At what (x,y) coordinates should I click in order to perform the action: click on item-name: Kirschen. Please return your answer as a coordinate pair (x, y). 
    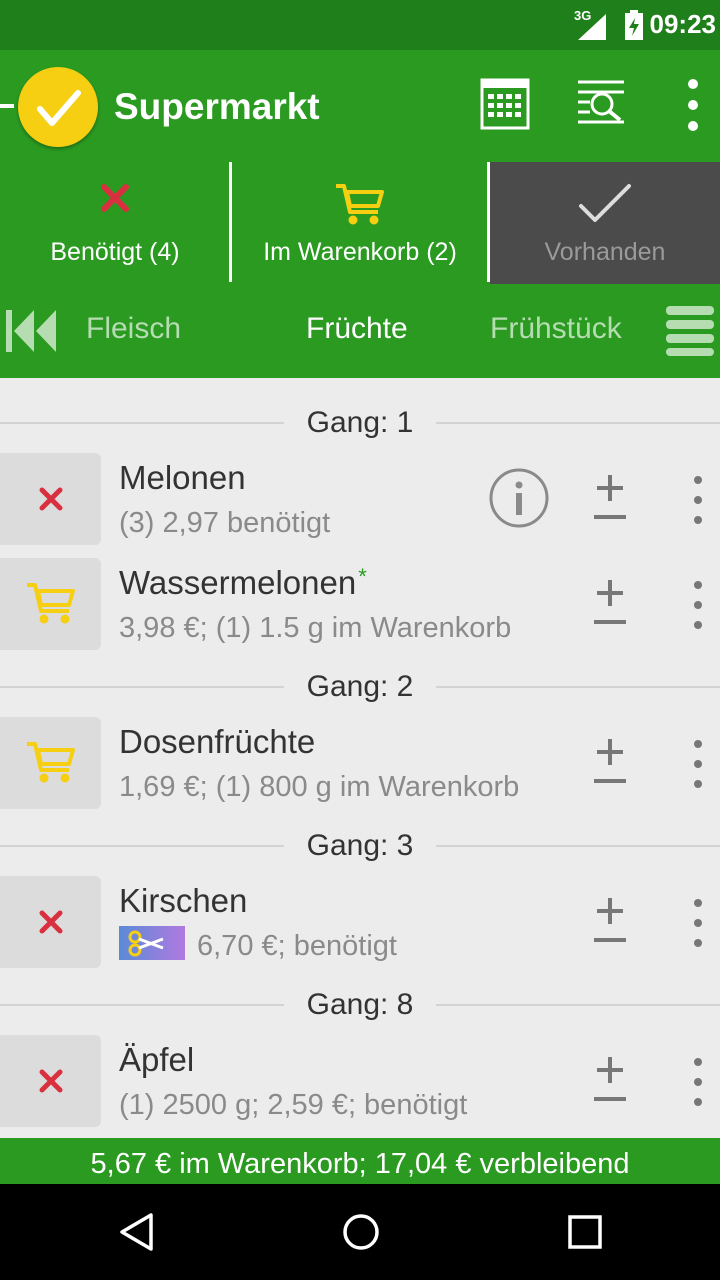
    Looking at the image, I should click on (183, 900).